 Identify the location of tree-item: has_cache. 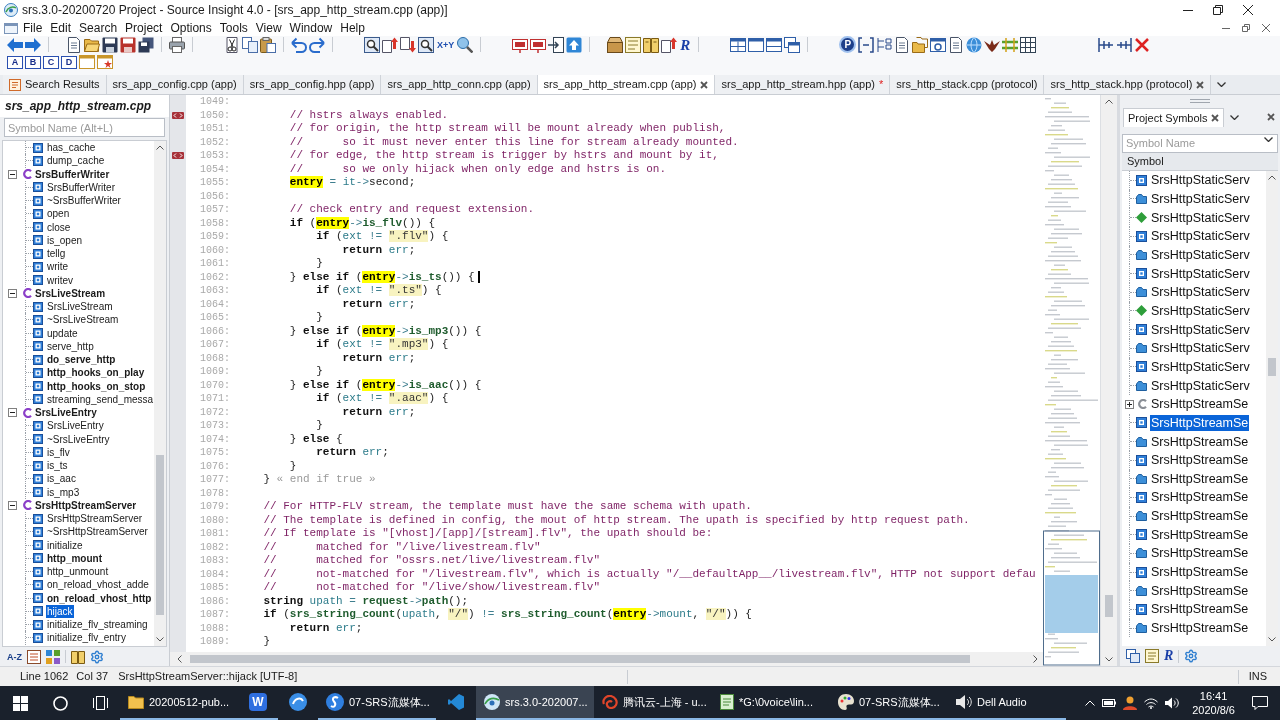
(71, 148).